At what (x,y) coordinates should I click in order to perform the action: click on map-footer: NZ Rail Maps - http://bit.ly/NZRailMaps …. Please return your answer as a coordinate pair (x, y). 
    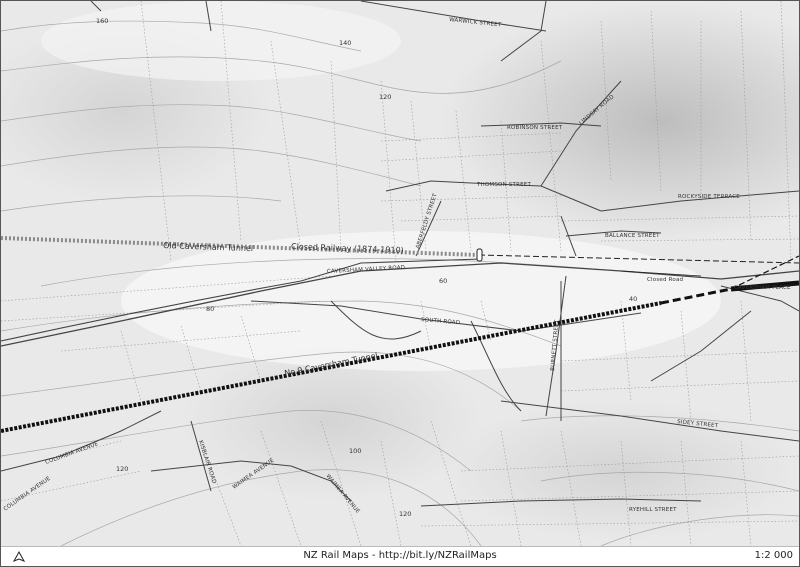
    Looking at the image, I should click on (400, 556).